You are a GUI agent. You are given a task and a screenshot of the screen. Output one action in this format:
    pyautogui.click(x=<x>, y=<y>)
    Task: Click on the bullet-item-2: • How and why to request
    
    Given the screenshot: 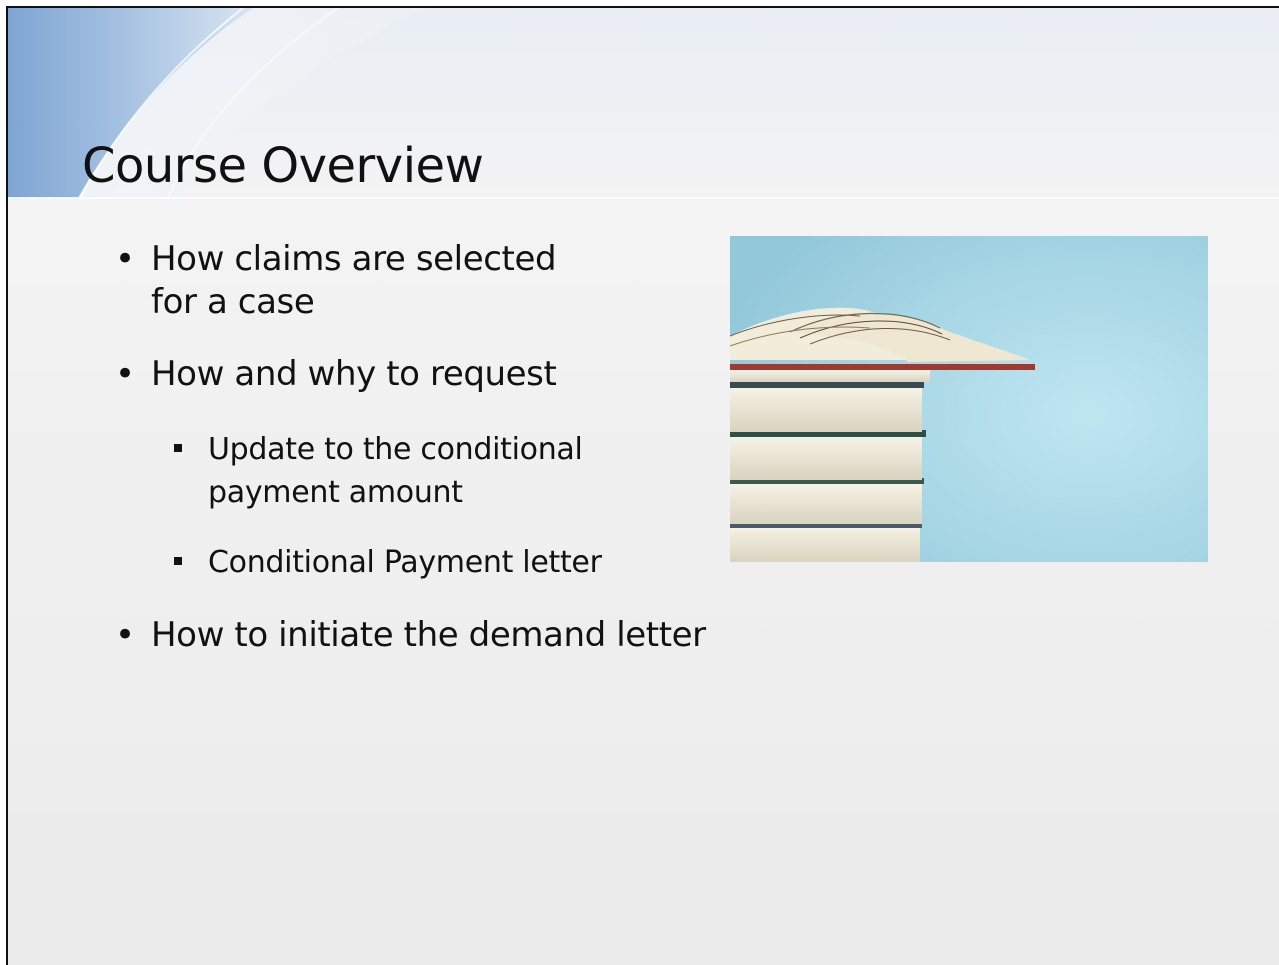 What is the action you would take?
    pyautogui.click(x=336, y=374)
    